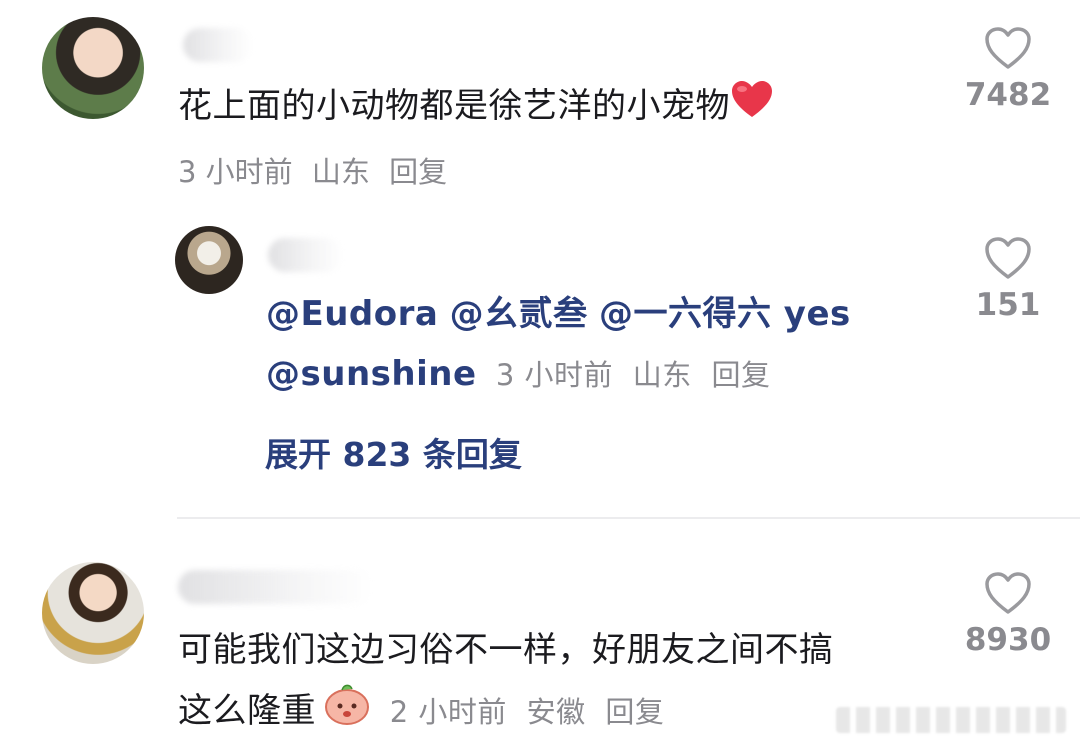 The height and width of the screenshot is (745, 1080). Describe the element at coordinates (275, 587) in the screenshot. I see `username-blurred` at that location.